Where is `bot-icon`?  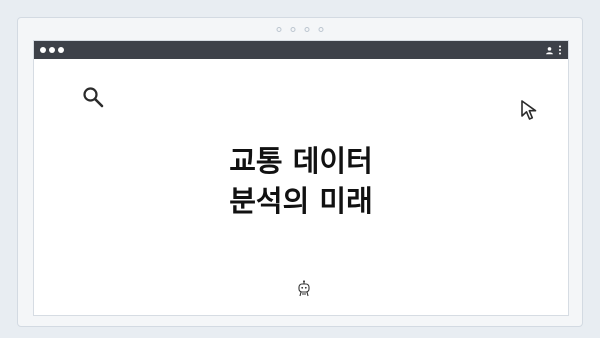 bot-icon is located at coordinates (304, 288).